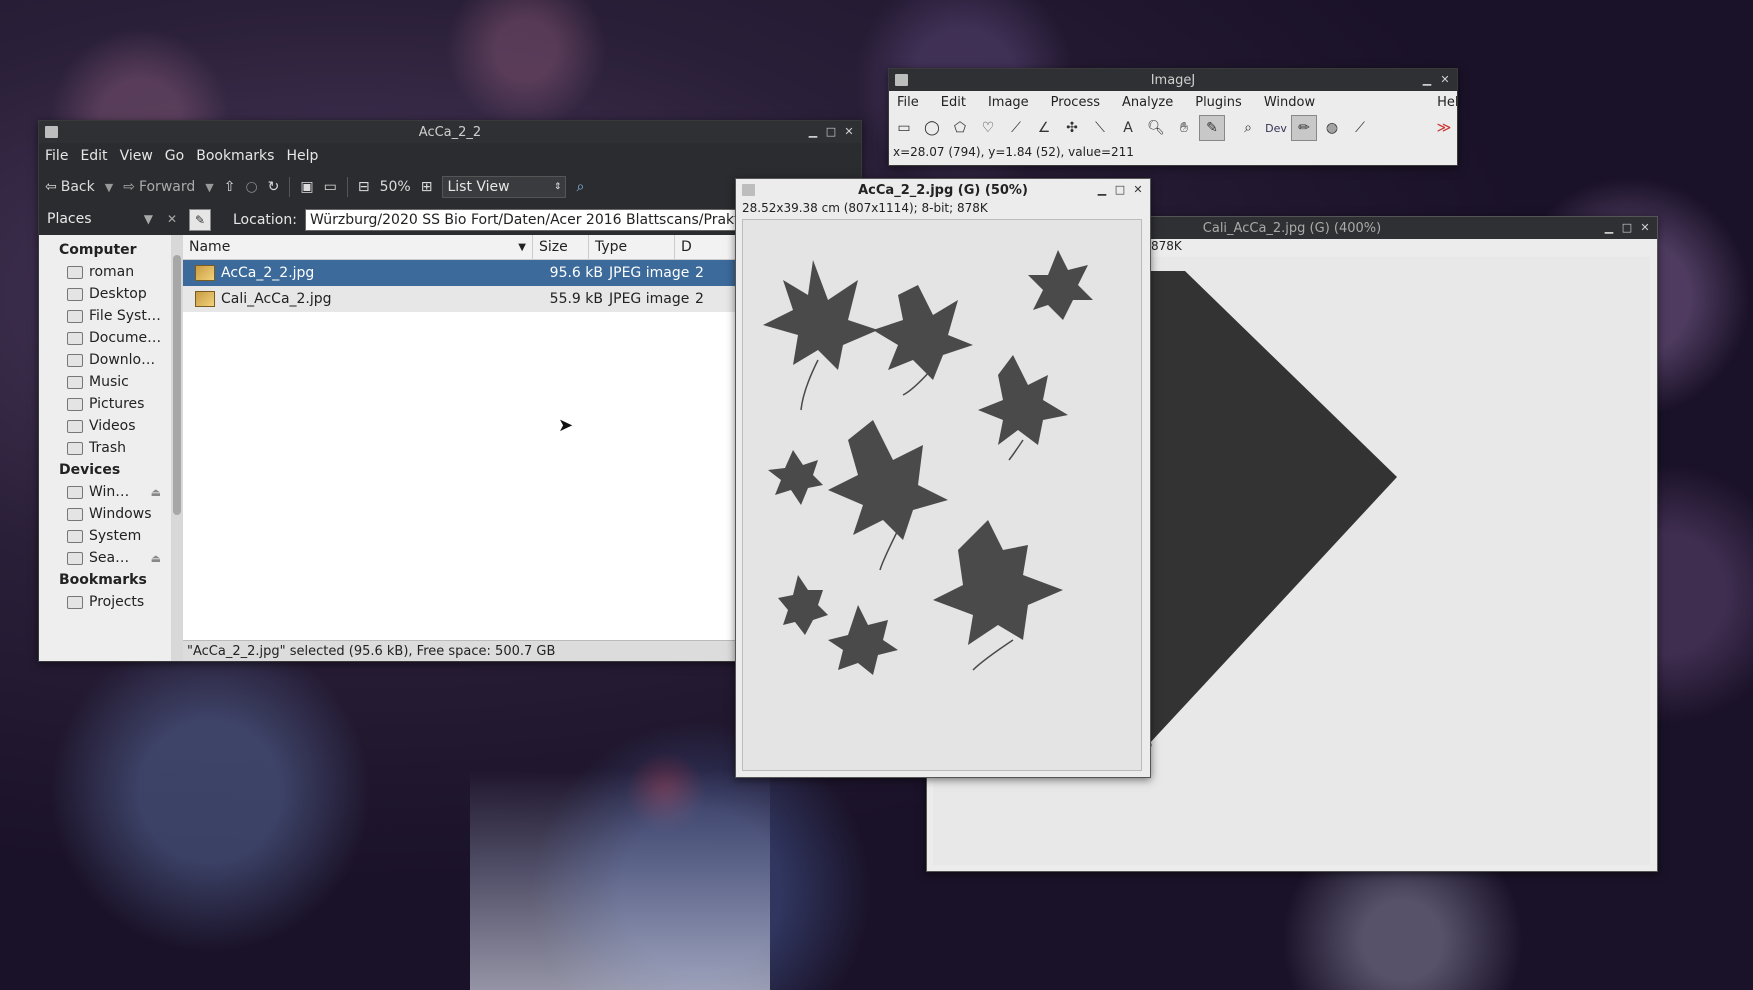 The height and width of the screenshot is (990, 1753). What do you see at coordinates (1128, 128) in the screenshot?
I see `text-tool-icon: A` at bounding box center [1128, 128].